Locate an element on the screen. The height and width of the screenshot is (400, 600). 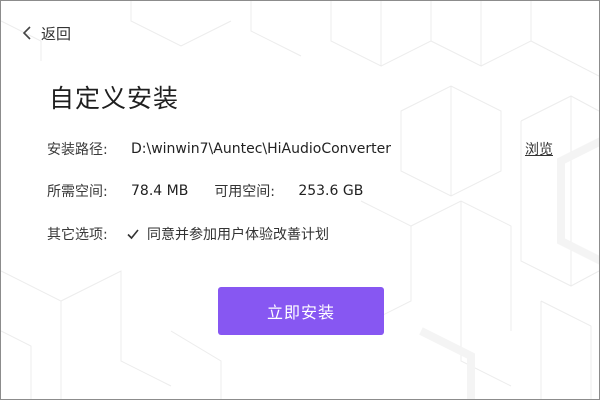
checkmark-icon is located at coordinates (133, 234).